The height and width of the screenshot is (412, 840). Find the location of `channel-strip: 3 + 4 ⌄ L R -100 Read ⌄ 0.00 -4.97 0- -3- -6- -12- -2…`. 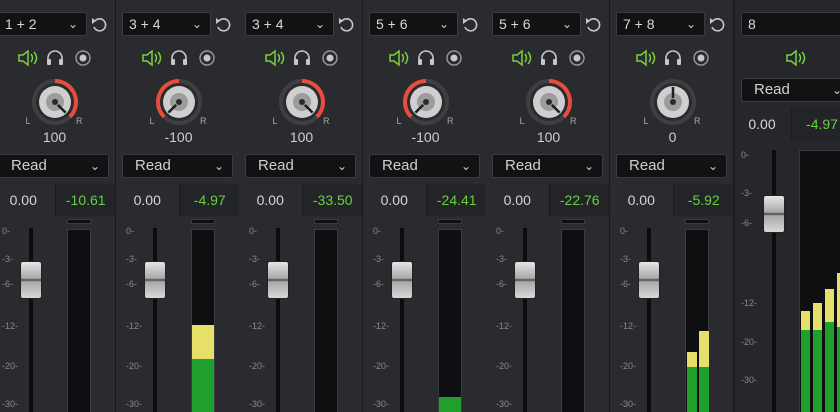

channel-strip: 3 + 4 ⌄ L R -100 Read ⌄ 0.00 -4.97 0- -3- -6- -12- -2… is located at coordinates (178, 206).